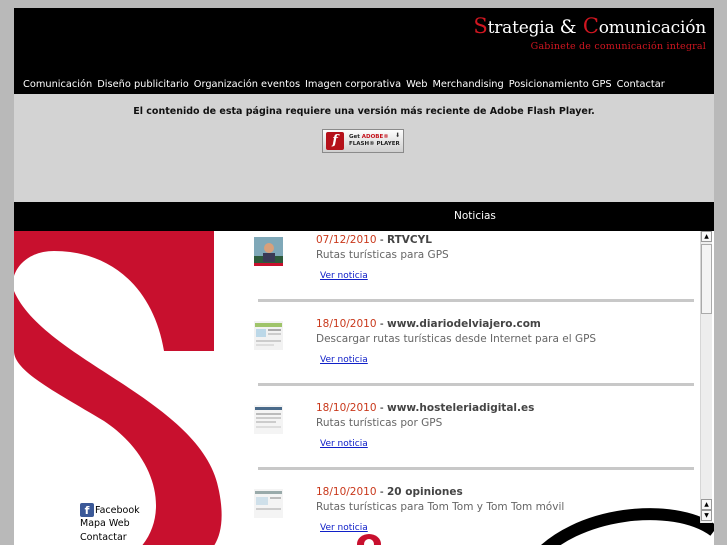  What do you see at coordinates (618, 46) in the screenshot?
I see `brand-subtitle: Gabinete de comunicación integral` at bounding box center [618, 46].